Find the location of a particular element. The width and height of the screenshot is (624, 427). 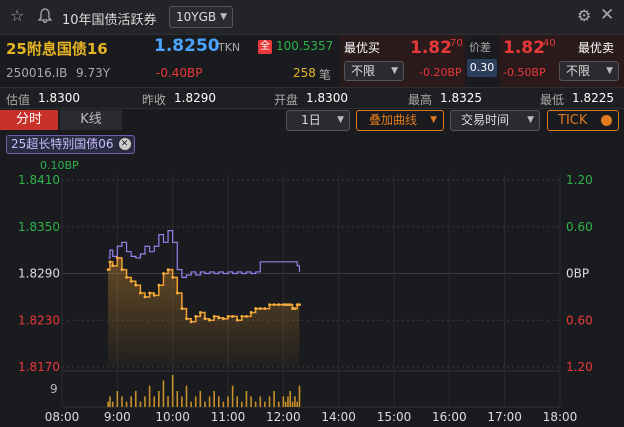

overlay-series-line is located at coordinates (204, 254).